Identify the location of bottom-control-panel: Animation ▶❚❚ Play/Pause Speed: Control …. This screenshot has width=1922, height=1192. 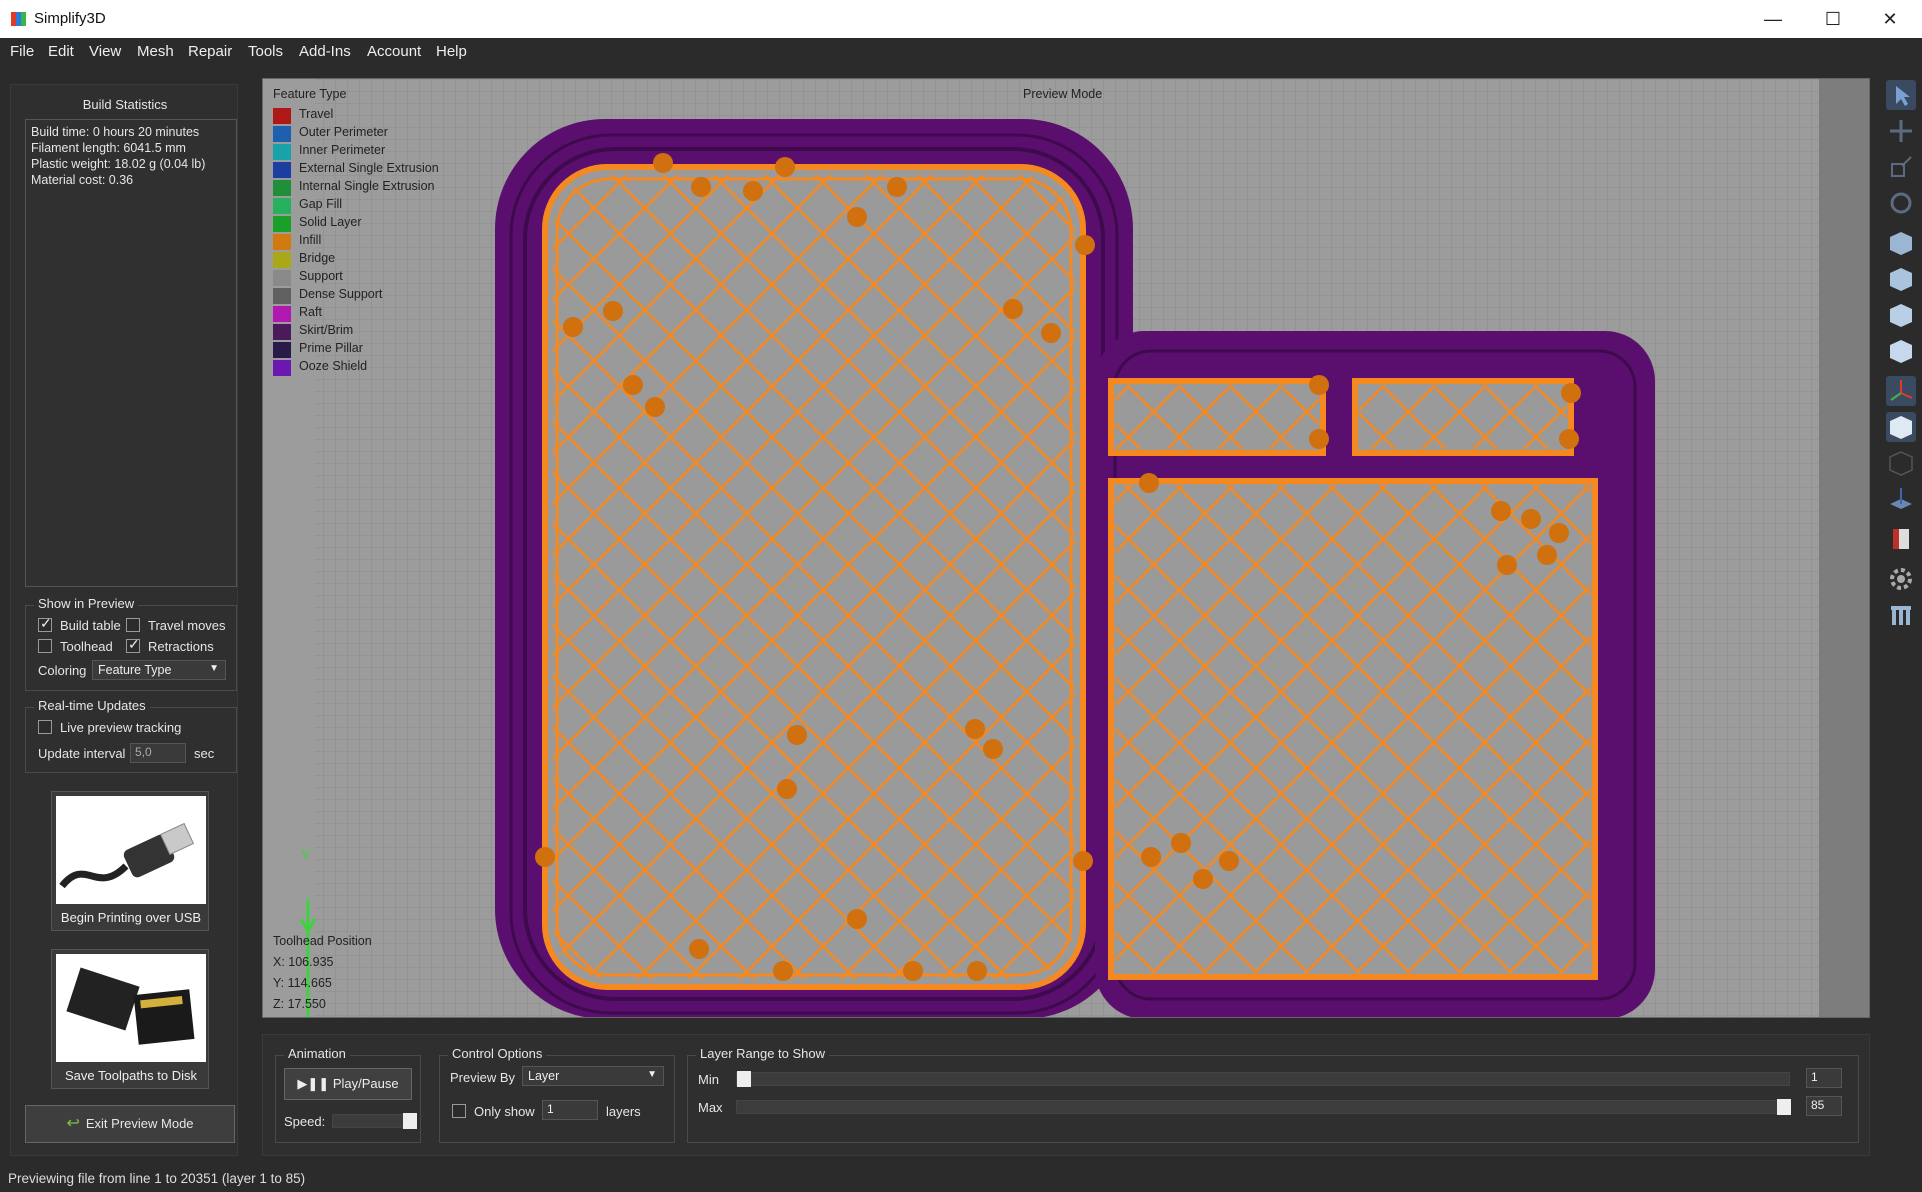
(1066, 1095).